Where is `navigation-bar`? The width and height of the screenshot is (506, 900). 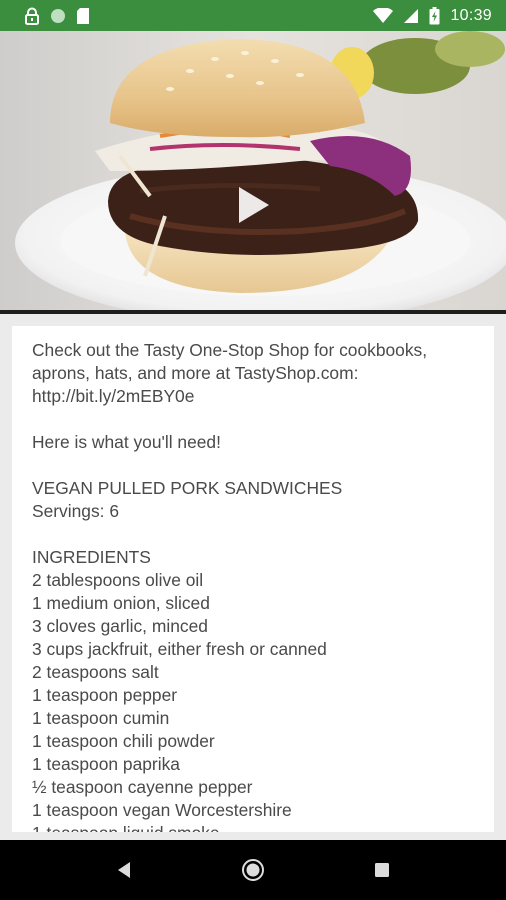
navigation-bar is located at coordinates (253, 870).